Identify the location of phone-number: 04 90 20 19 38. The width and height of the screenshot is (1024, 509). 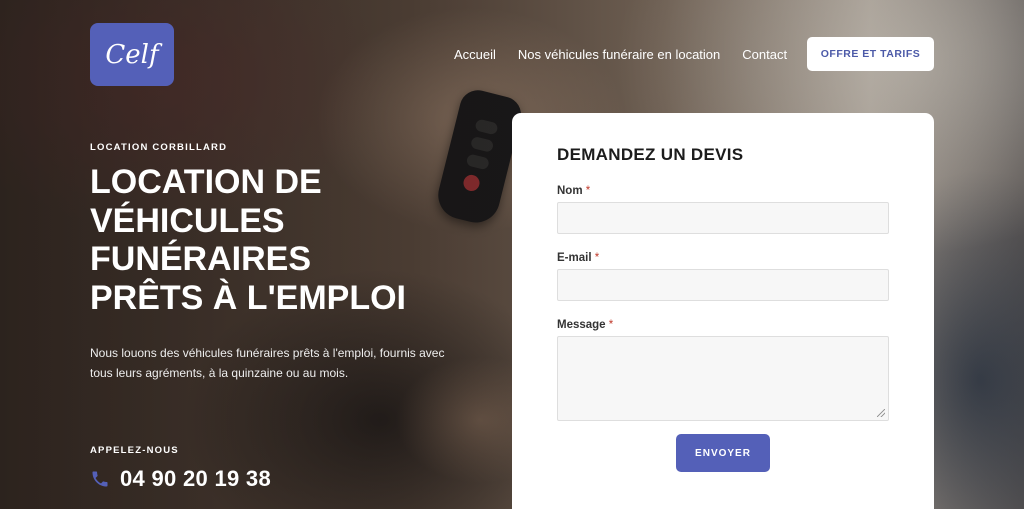
(195, 479).